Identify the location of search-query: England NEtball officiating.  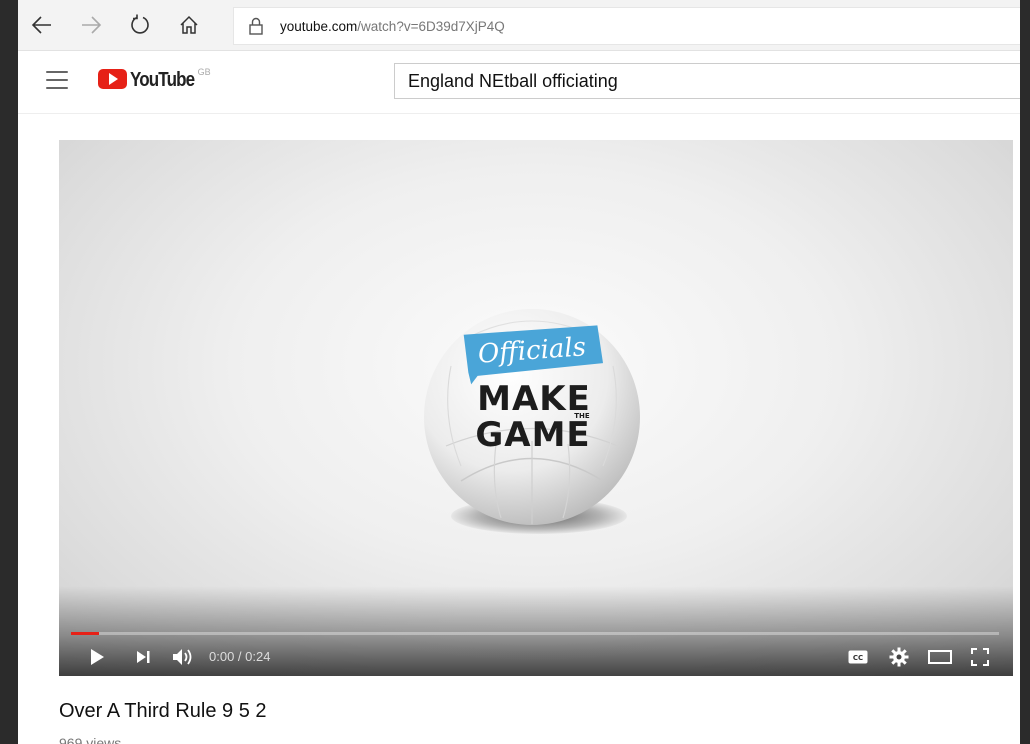
(513, 80).